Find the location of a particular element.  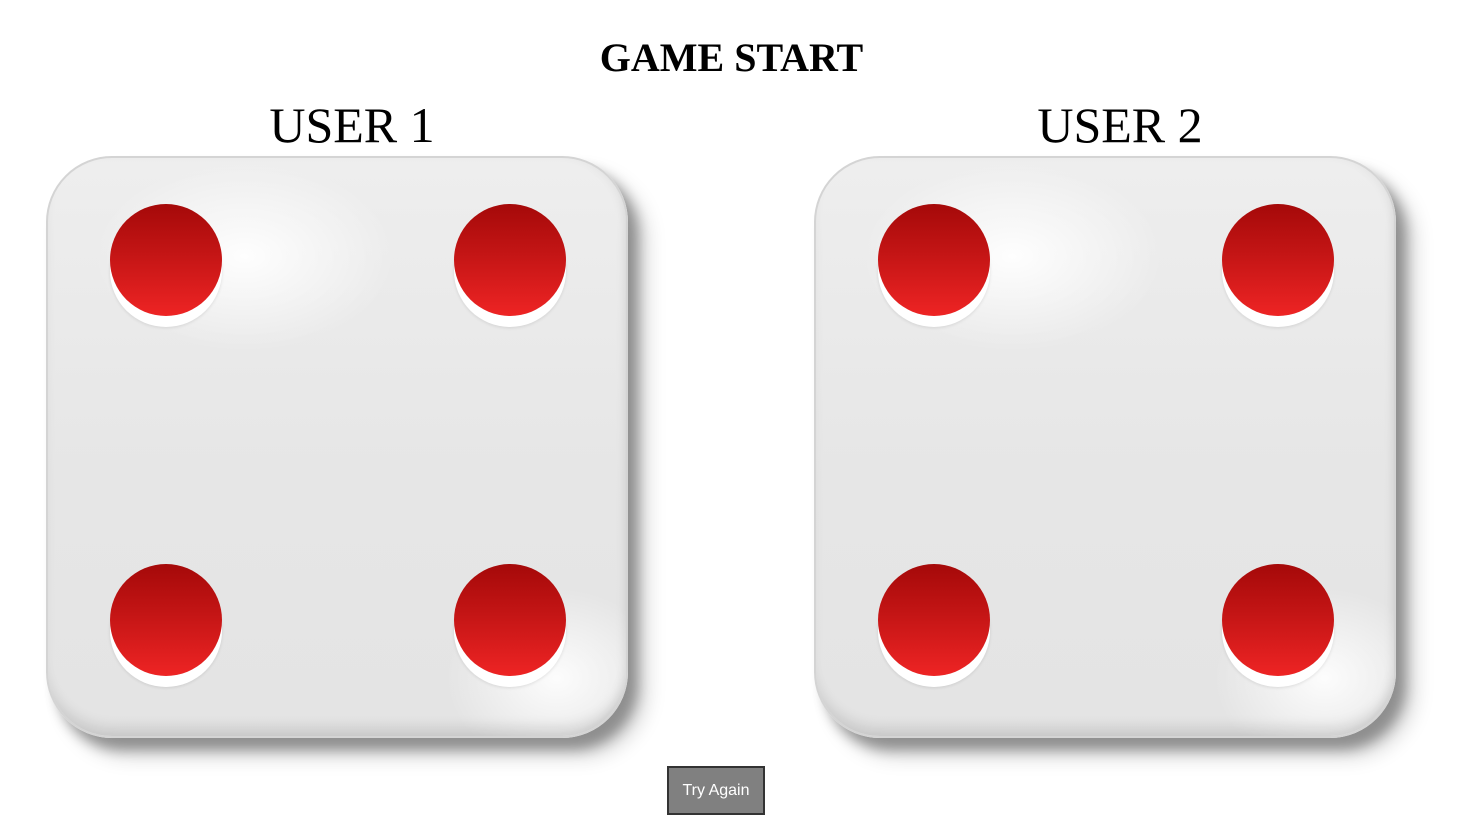

try-again-button: Try Again is located at coordinates (716, 790).